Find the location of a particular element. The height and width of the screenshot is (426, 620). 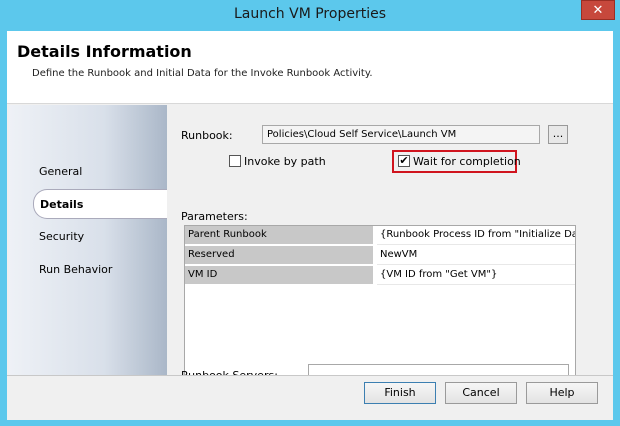

wait-for-completion-label: Wait for completion is located at coordinates (467, 161).